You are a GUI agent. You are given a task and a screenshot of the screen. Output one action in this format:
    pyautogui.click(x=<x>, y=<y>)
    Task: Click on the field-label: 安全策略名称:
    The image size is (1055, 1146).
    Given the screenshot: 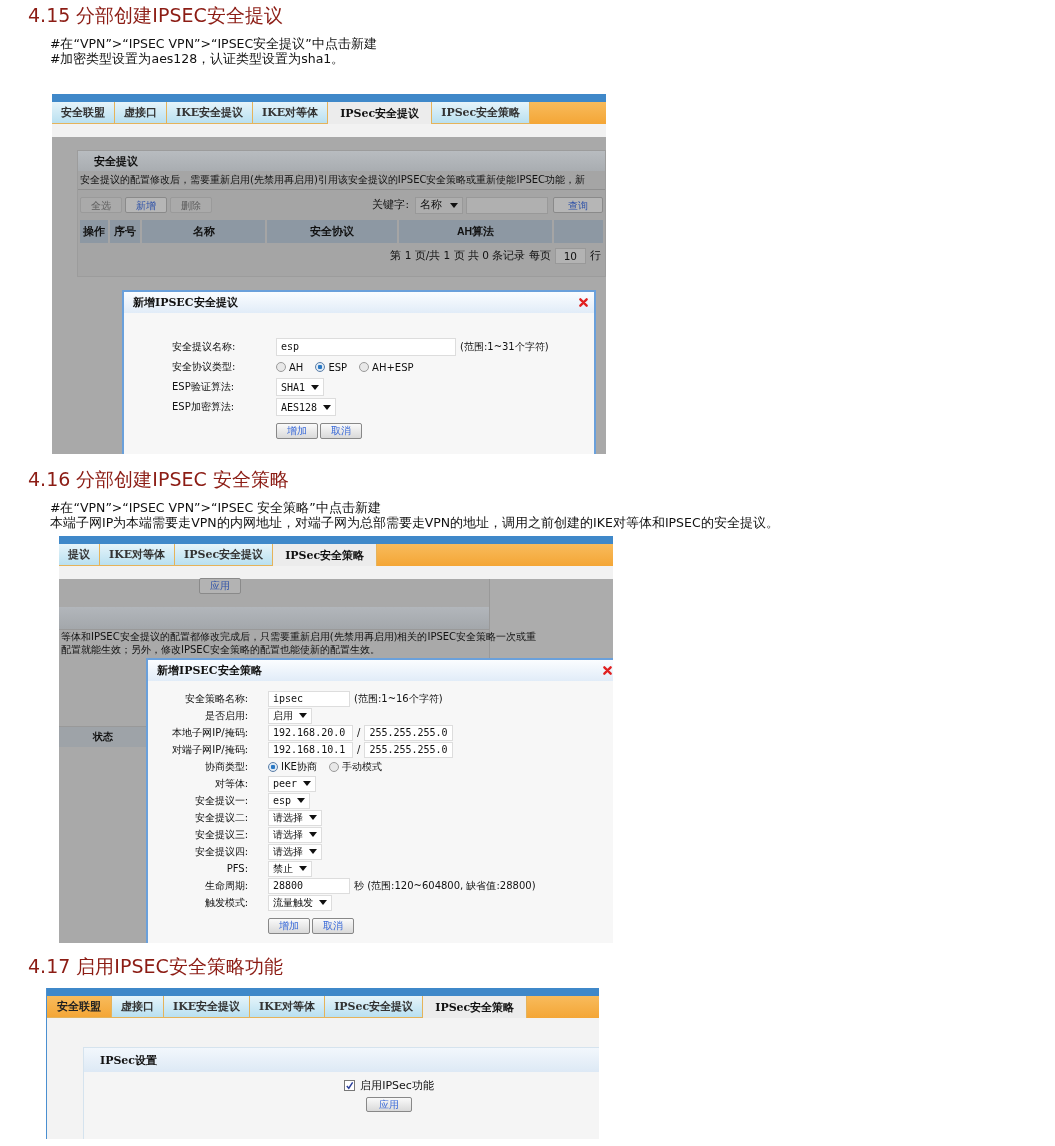 What is the action you would take?
    pyautogui.click(x=215, y=698)
    